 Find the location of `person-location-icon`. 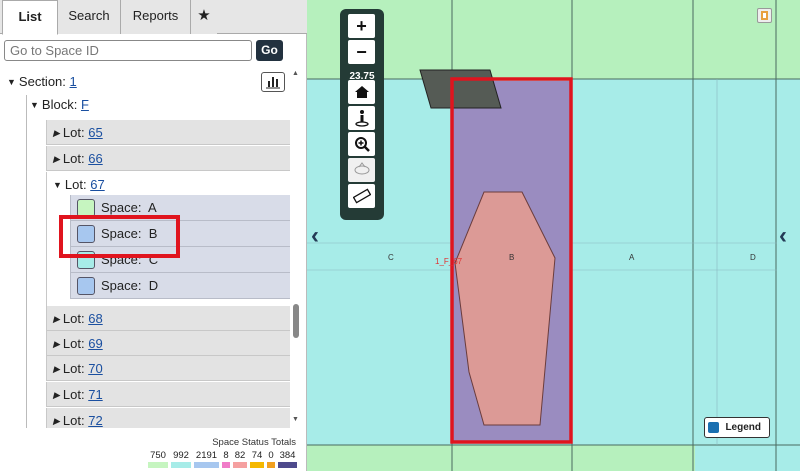

person-location-icon is located at coordinates (361, 118).